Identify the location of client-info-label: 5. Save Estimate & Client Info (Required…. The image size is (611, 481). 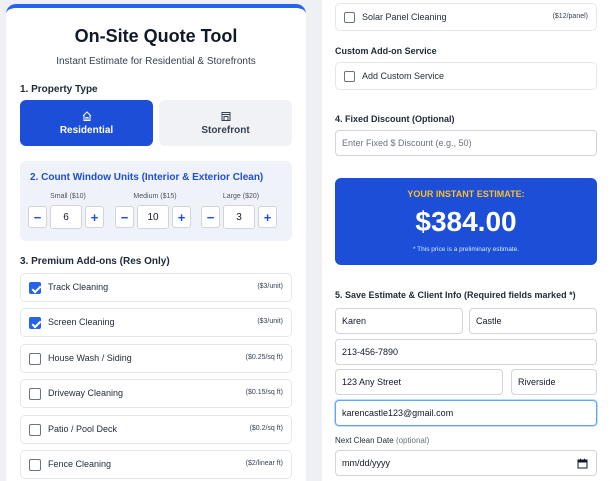
(455, 295).